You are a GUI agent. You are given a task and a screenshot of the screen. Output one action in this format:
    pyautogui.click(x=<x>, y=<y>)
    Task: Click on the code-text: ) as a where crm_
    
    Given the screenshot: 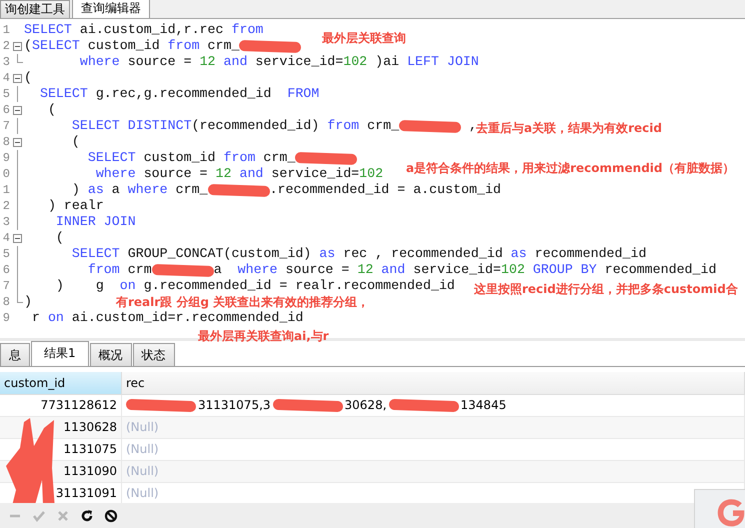 What is the action you would take?
    pyautogui.click(x=139, y=190)
    